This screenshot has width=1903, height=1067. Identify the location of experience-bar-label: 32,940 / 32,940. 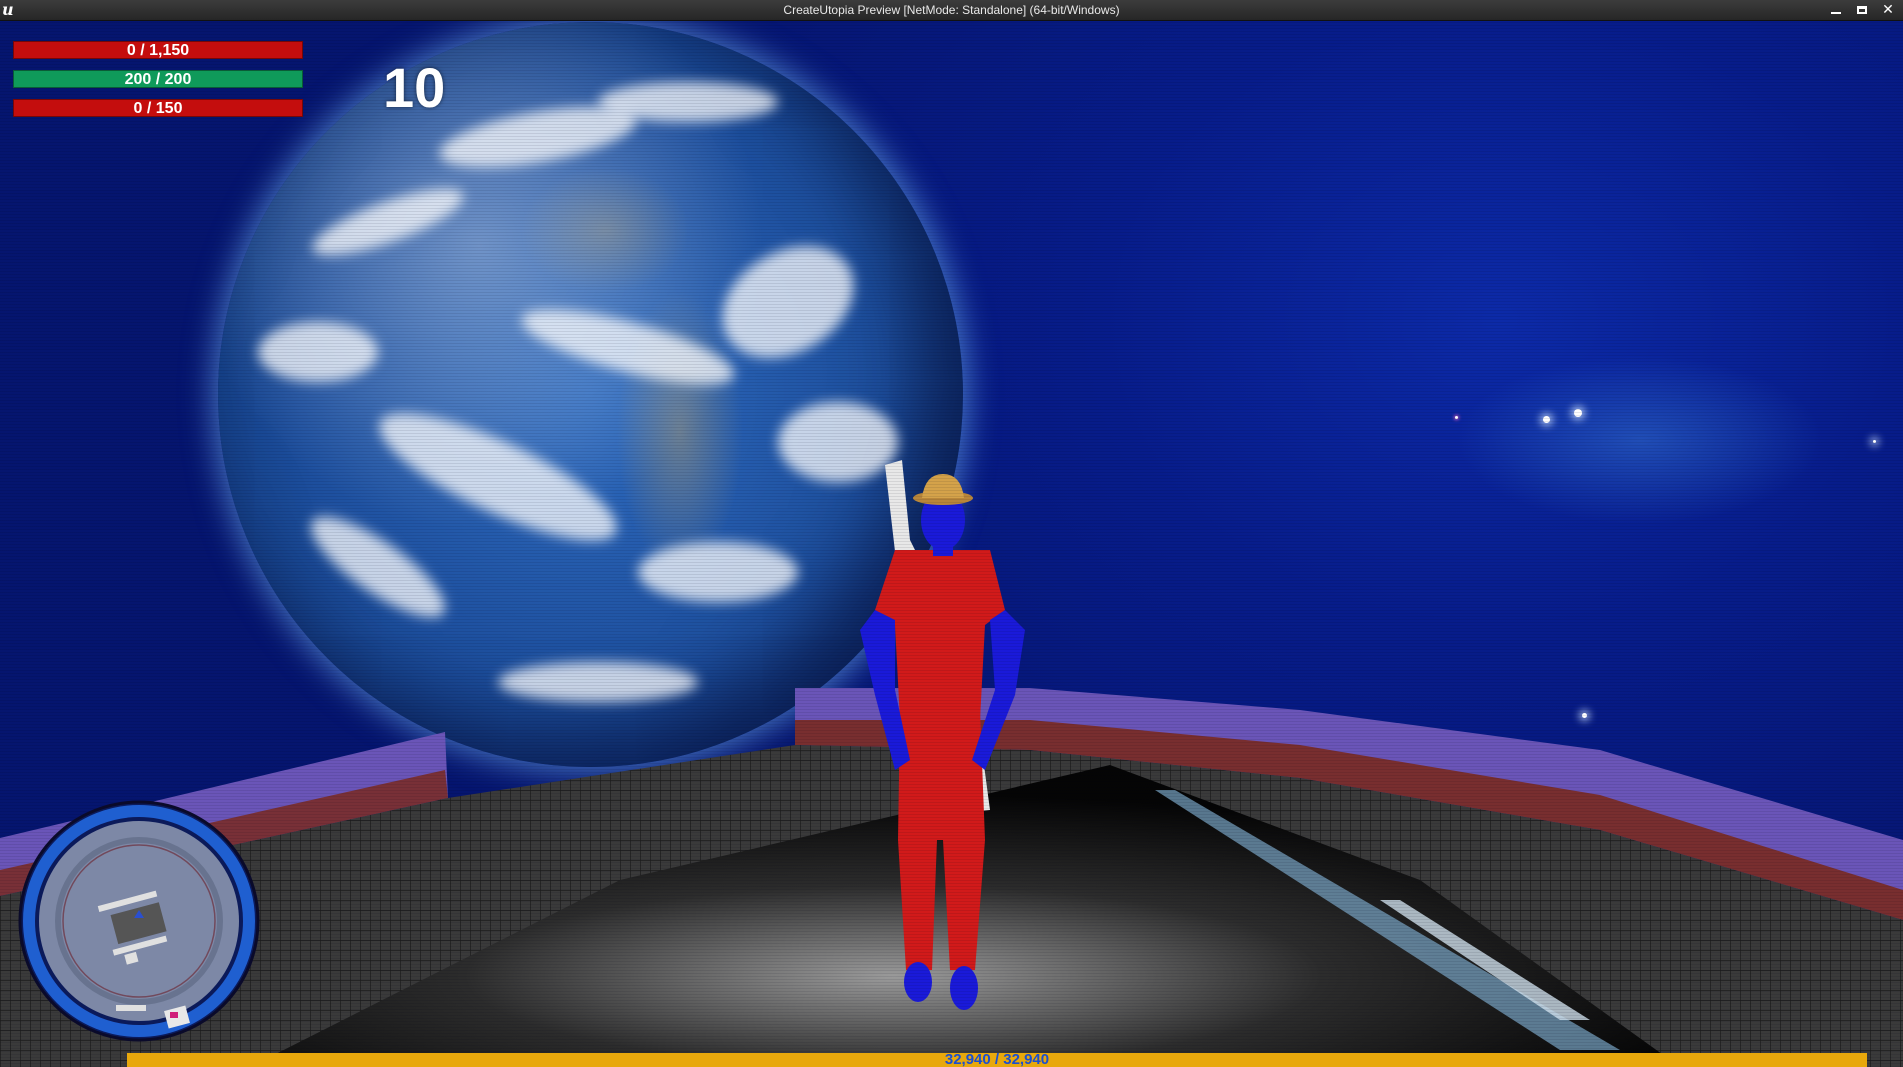
(997, 1059).